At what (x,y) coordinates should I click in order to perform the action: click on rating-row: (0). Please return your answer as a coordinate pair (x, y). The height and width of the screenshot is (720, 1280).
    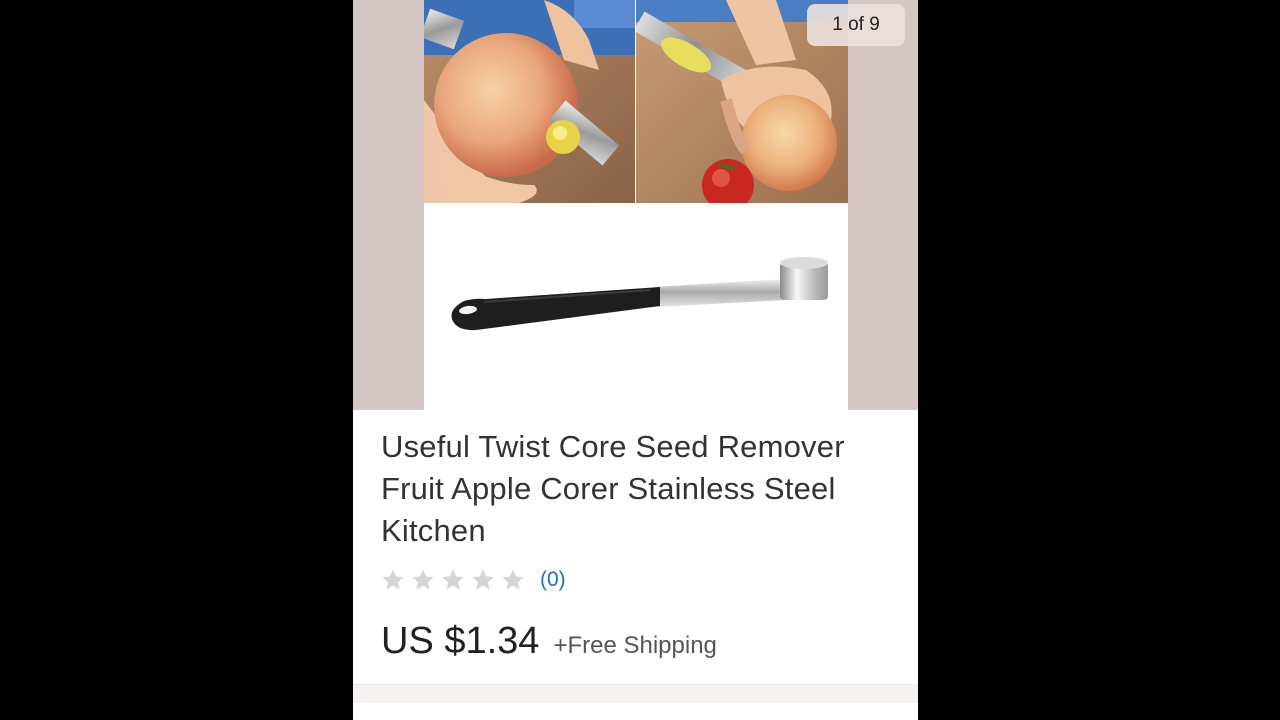
    Looking at the image, I should click on (473, 580).